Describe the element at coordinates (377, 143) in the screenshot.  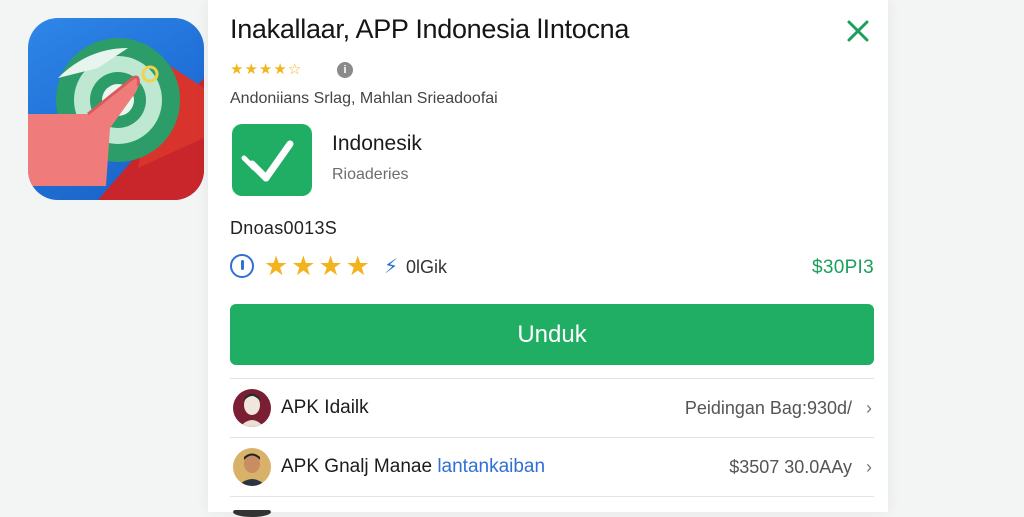
I see `app-name: Indonesik` at that location.